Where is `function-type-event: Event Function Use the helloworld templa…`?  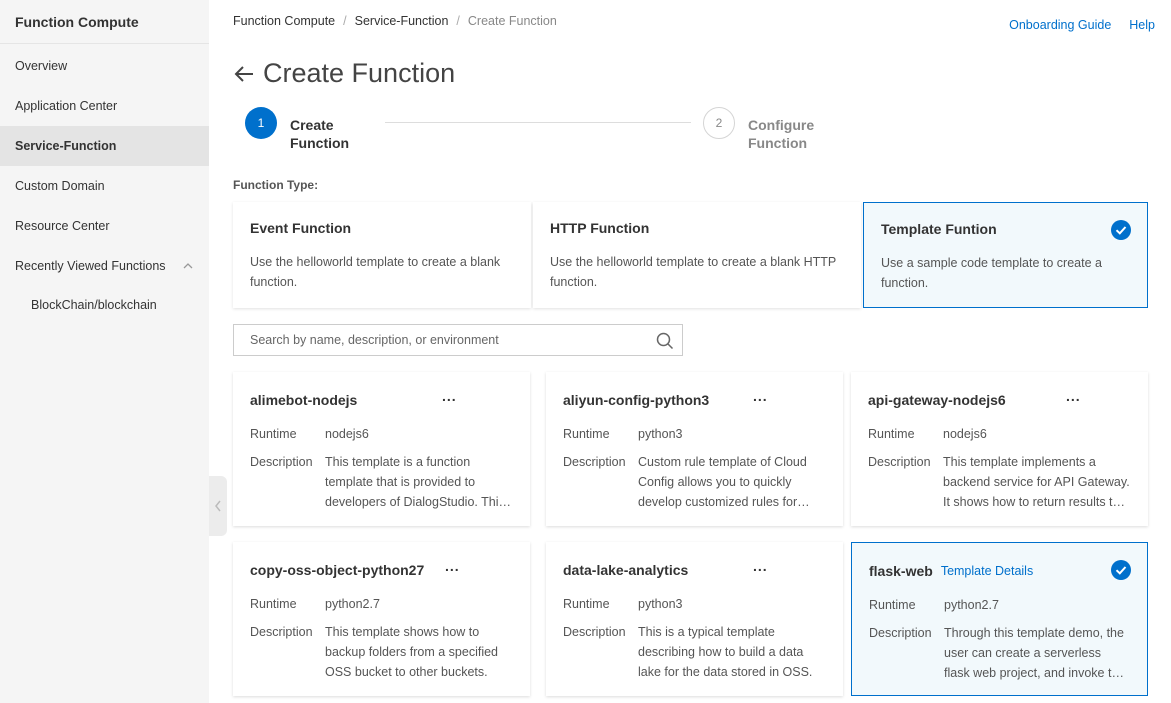 function-type-event: Event Function Use the helloworld templa… is located at coordinates (382, 255).